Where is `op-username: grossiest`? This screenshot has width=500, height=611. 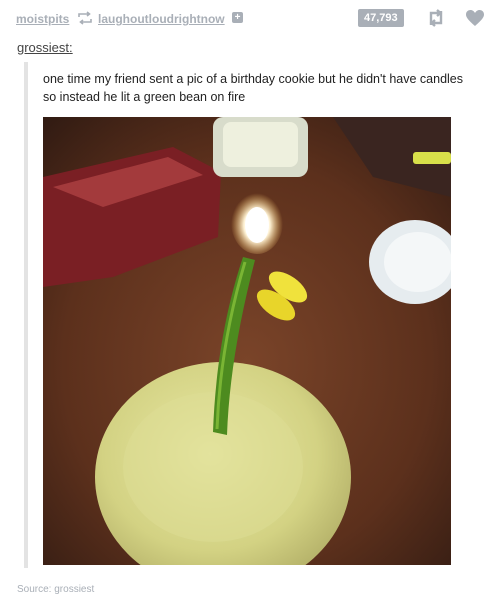 op-username: grossiest is located at coordinates (43, 47).